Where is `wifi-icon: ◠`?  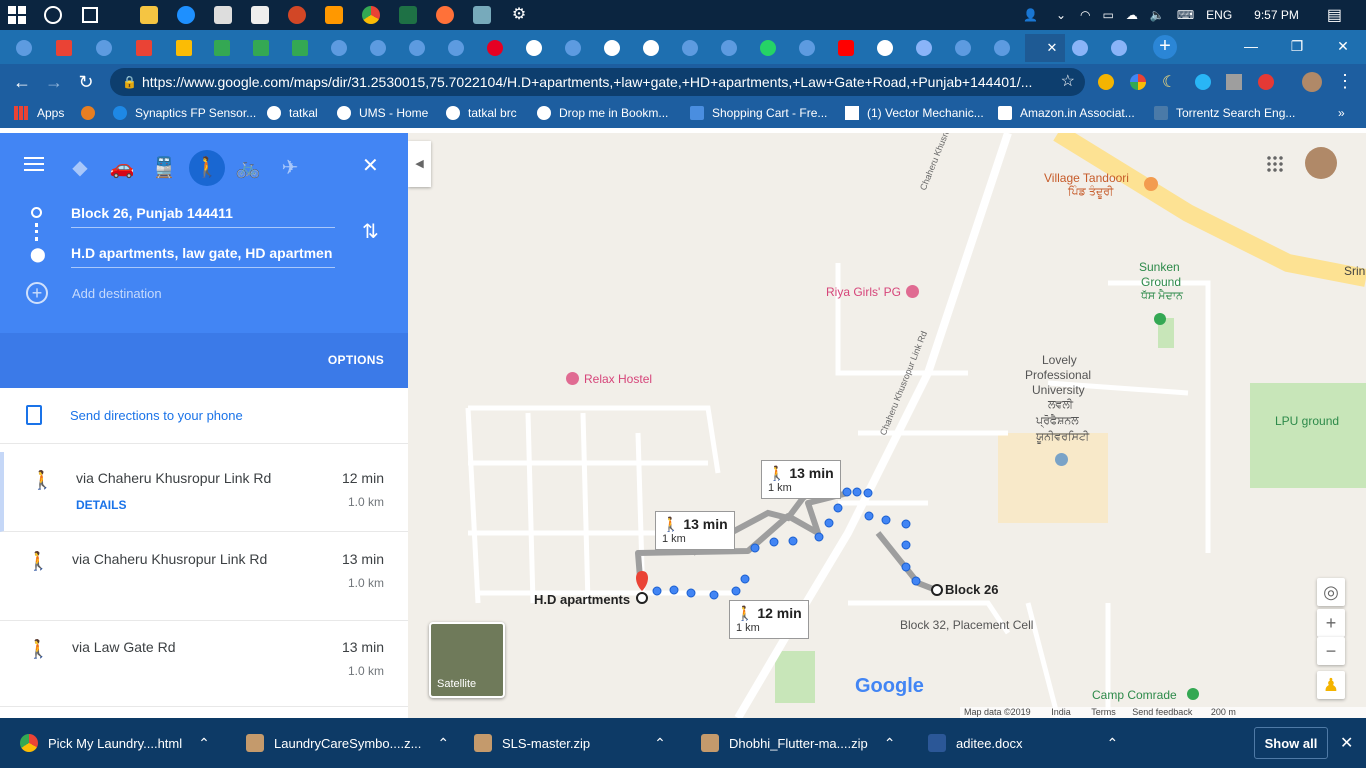
wifi-icon: ◠ is located at coordinates (1085, 15).